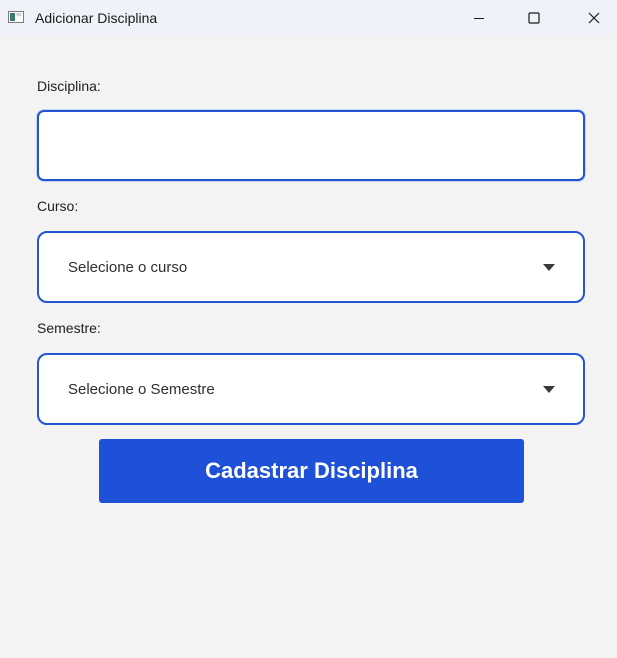 The width and height of the screenshot is (617, 658). I want to click on close-icon, so click(594, 18).